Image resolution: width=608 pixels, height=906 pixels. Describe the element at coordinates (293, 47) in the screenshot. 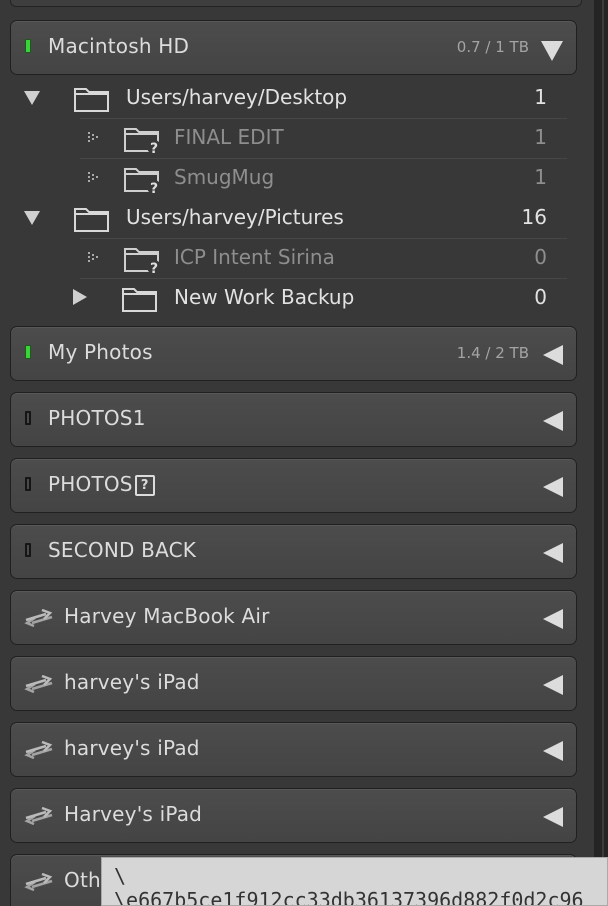

I see `volume-macintosh-hd: Macintosh HD 0.7 / 1 TB` at that location.